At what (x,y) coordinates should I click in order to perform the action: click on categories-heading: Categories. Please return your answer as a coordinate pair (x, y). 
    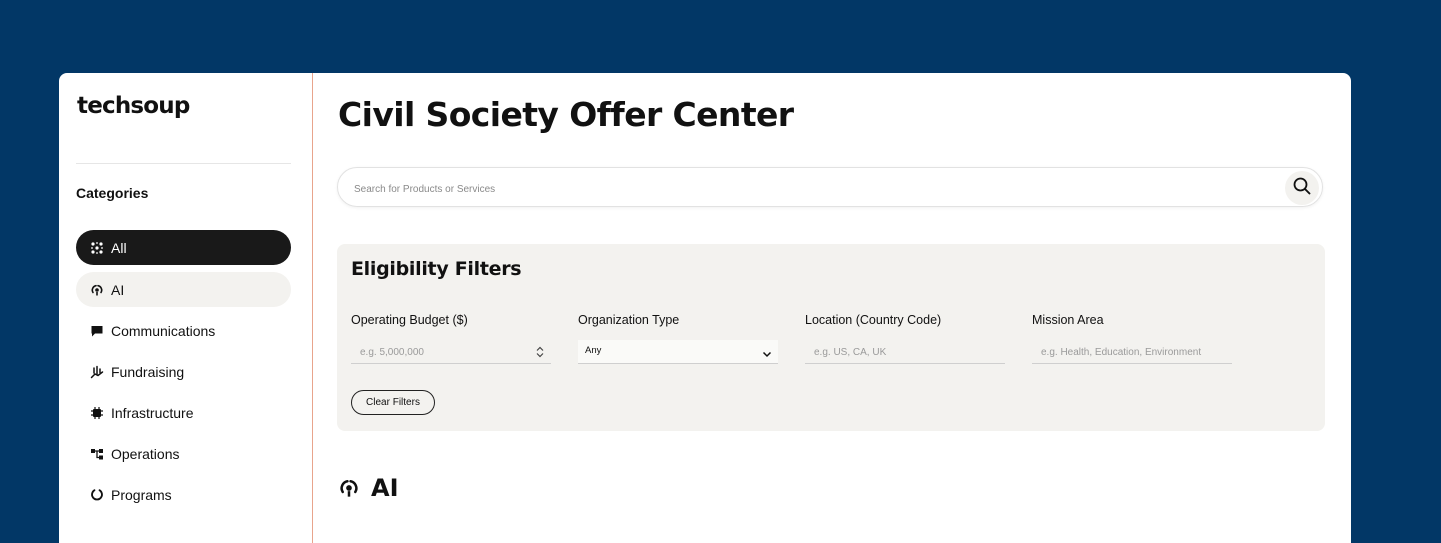
    Looking at the image, I should click on (112, 193).